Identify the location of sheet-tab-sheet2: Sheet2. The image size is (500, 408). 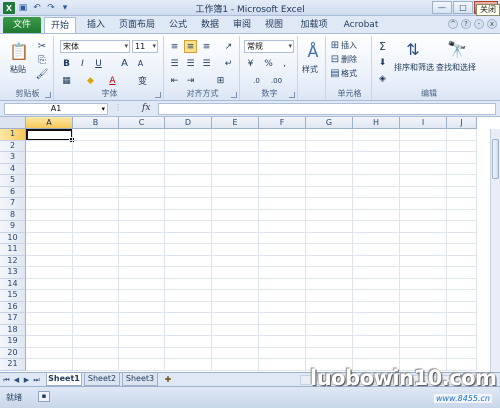
(102, 379).